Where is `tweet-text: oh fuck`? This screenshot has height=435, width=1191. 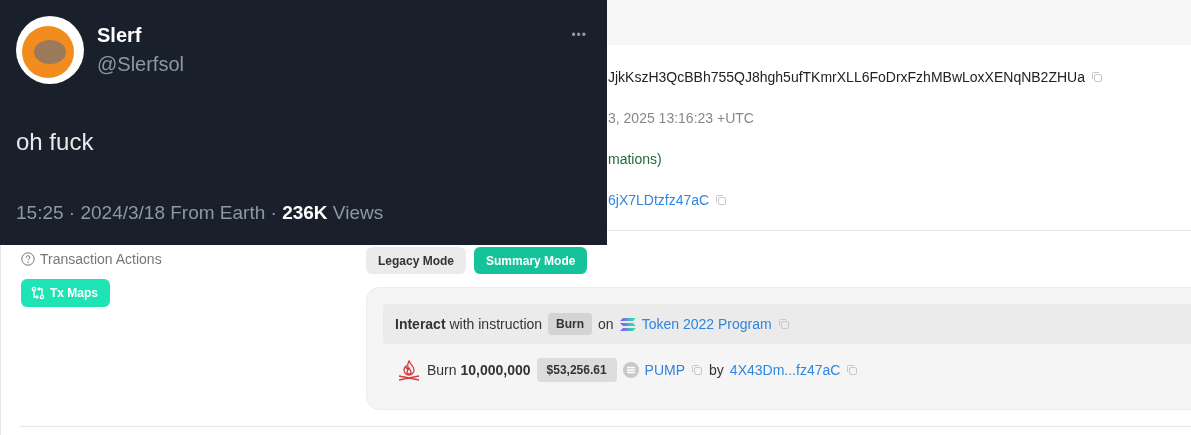 tweet-text: oh fuck is located at coordinates (55, 142).